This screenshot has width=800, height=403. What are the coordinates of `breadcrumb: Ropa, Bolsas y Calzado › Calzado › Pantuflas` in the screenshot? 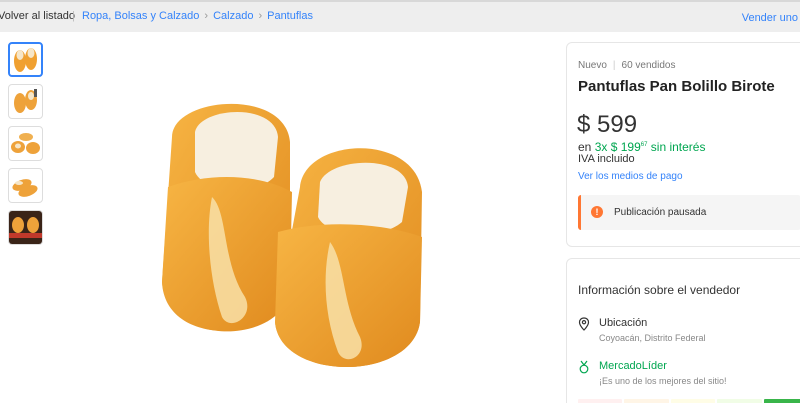 It's located at (197, 16).